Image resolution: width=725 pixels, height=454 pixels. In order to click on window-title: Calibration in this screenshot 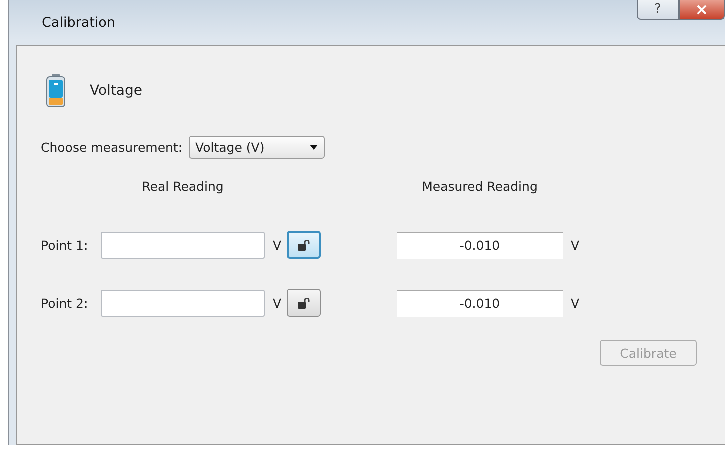, I will do `click(79, 22)`.